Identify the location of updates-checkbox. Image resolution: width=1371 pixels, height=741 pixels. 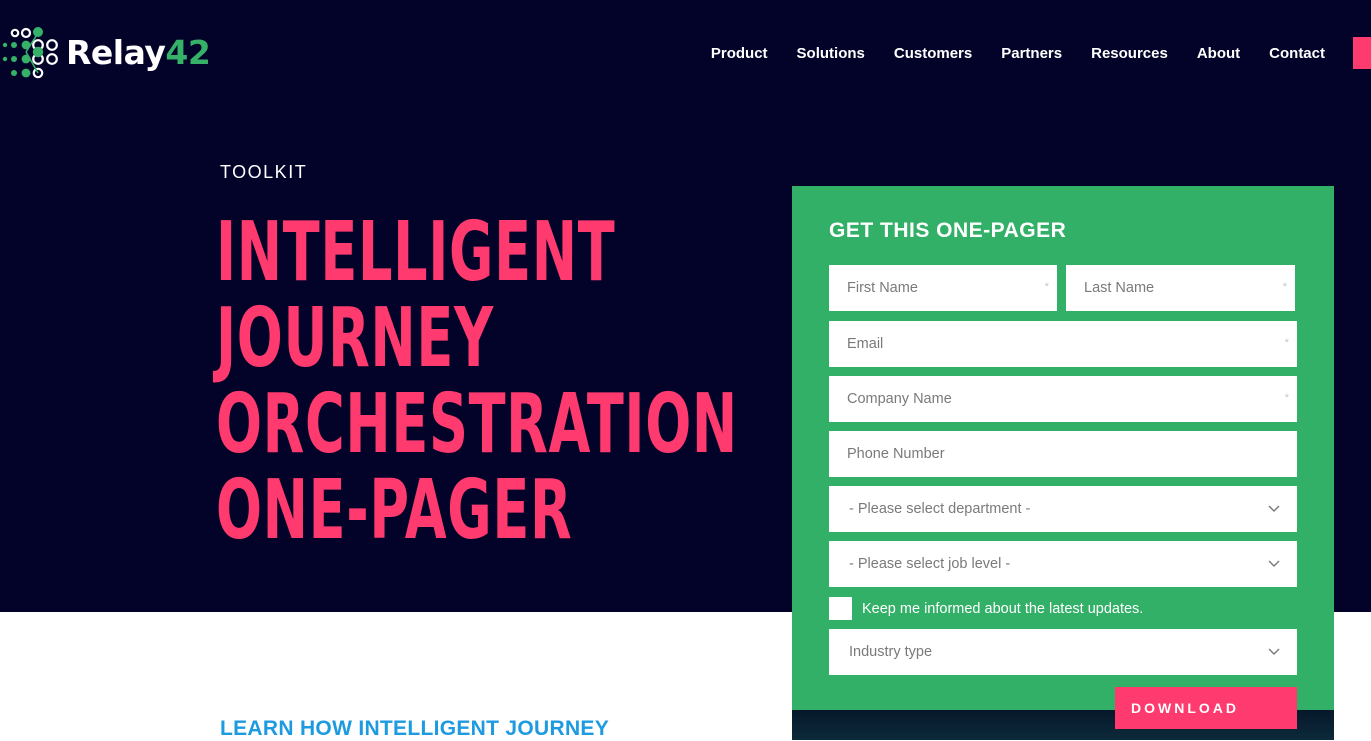
(840, 608).